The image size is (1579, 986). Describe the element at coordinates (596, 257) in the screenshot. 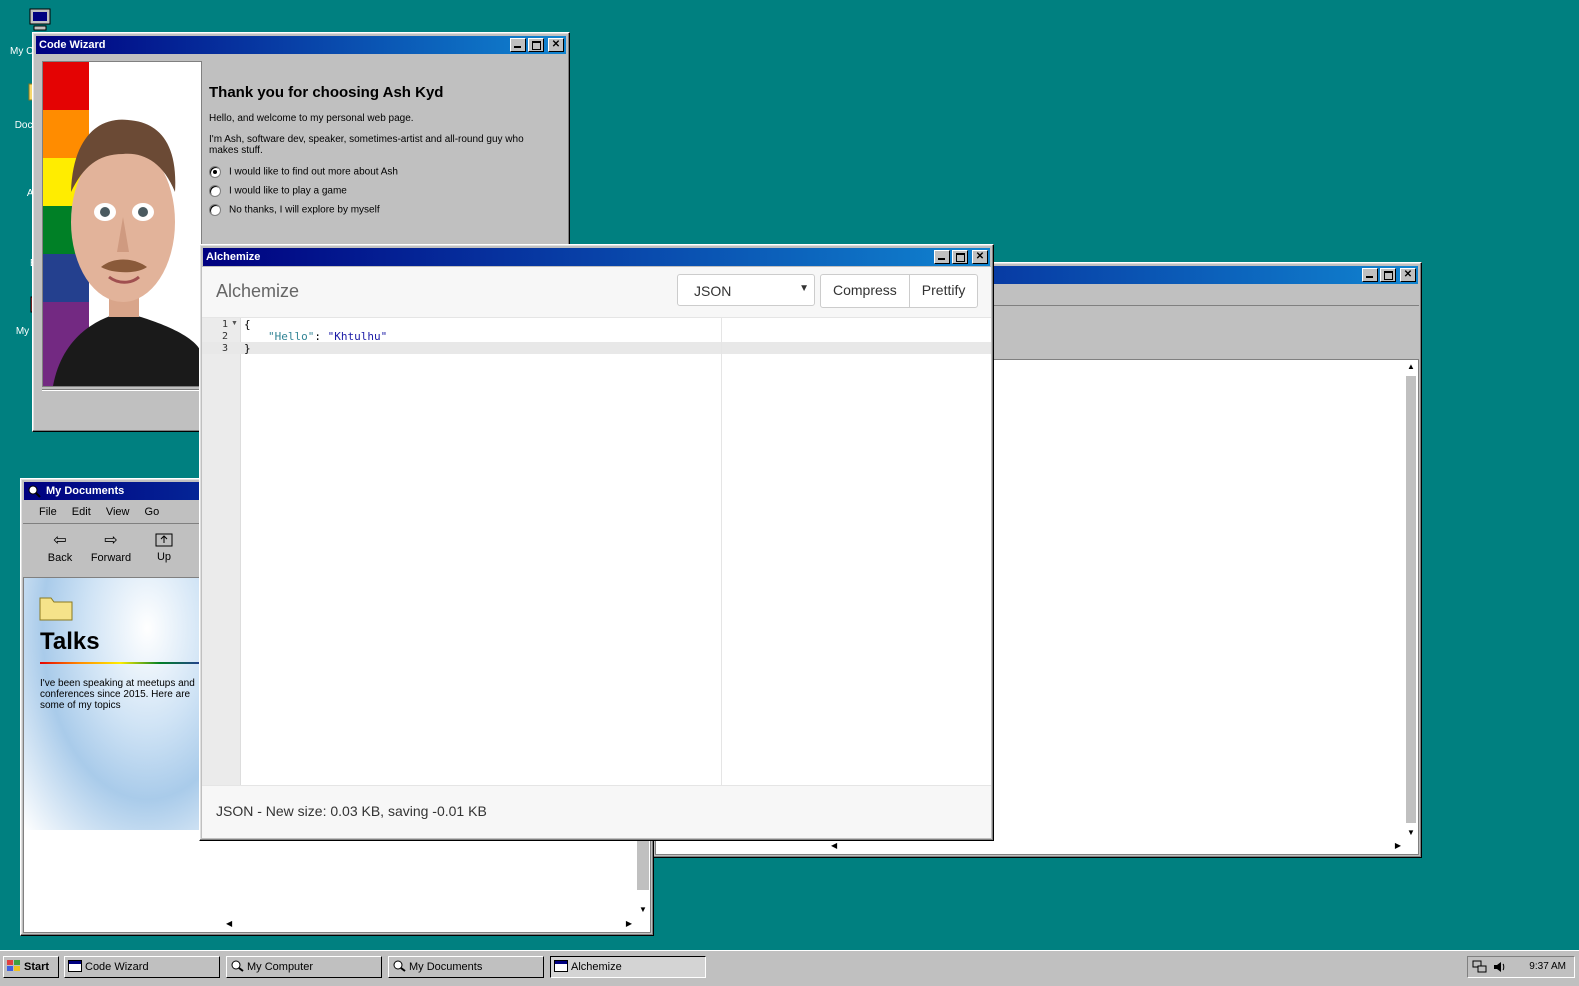

I see `alchemize-titlebar: Alchemize ✕` at that location.